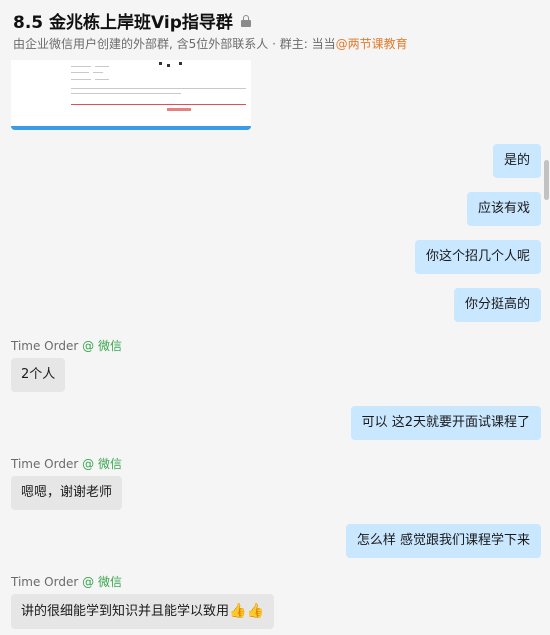 This screenshot has height=635, width=550. Describe the element at coordinates (67, 493) in the screenshot. I see `incoming-message: 嗯嗯，谢谢老师` at that location.